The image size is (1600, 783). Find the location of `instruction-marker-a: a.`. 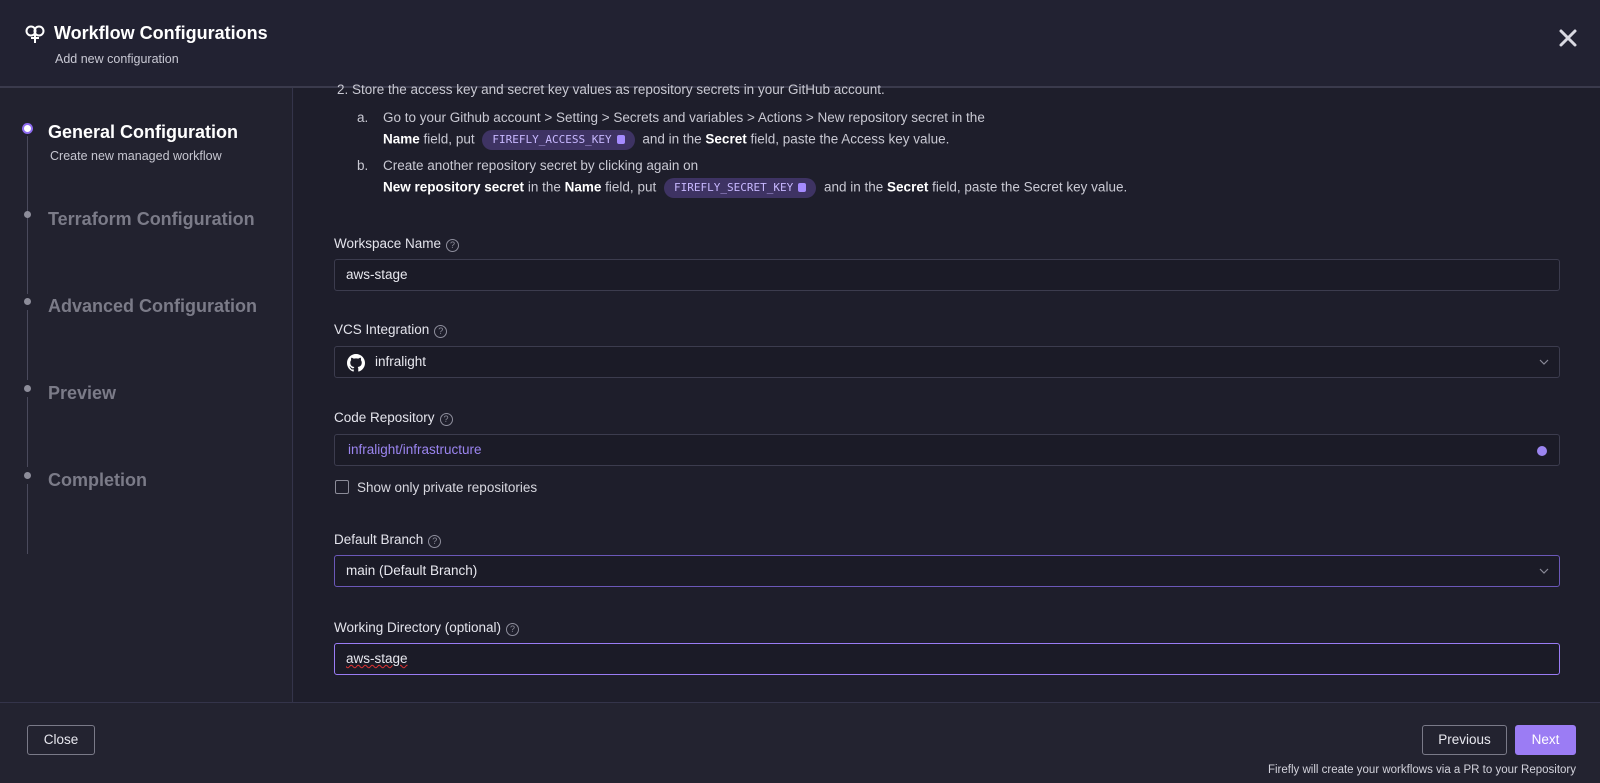

instruction-marker-a: a. is located at coordinates (363, 117).